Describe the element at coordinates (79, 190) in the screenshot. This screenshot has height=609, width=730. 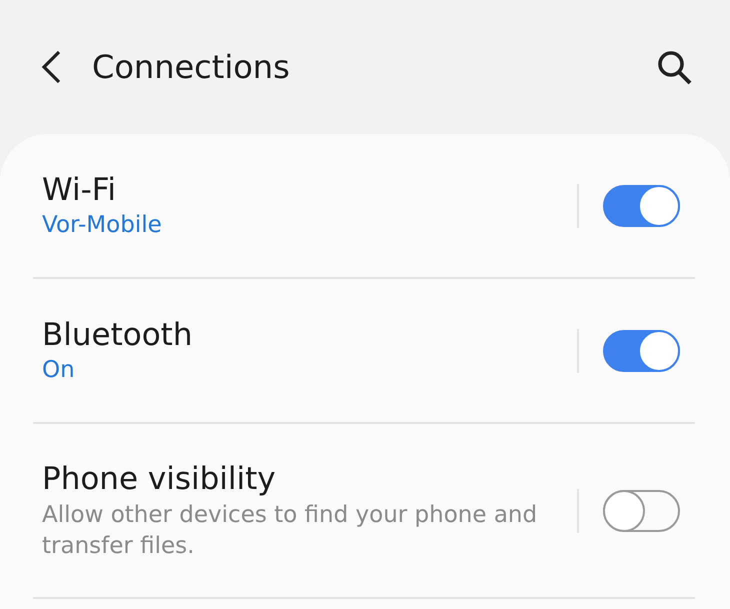
I see `setting-title: Wi-Fi` at that location.